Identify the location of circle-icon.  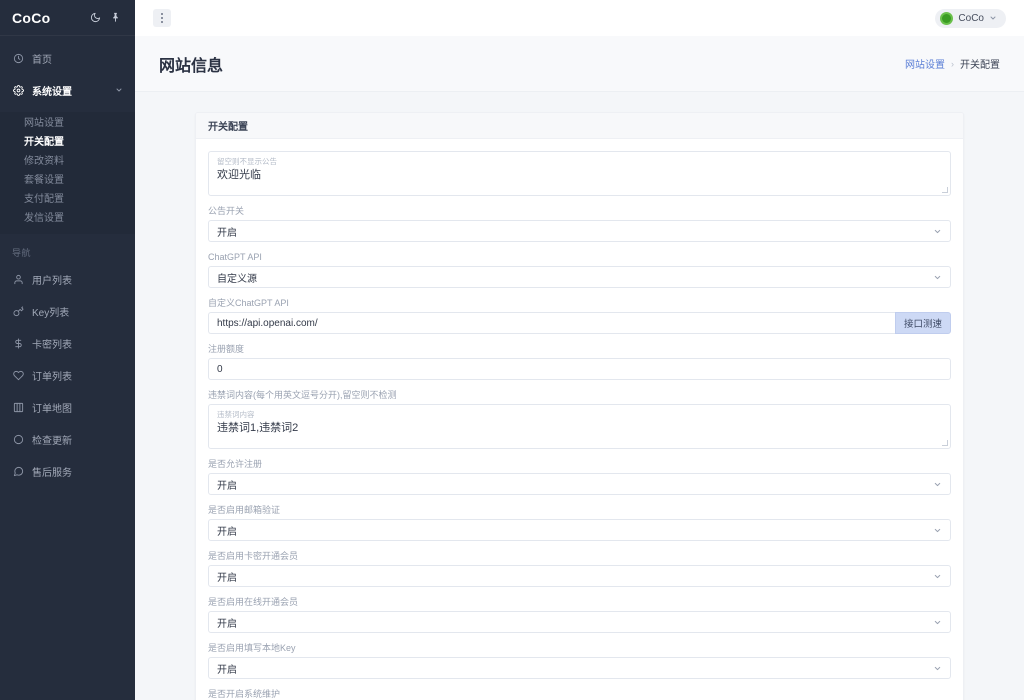
(18, 439).